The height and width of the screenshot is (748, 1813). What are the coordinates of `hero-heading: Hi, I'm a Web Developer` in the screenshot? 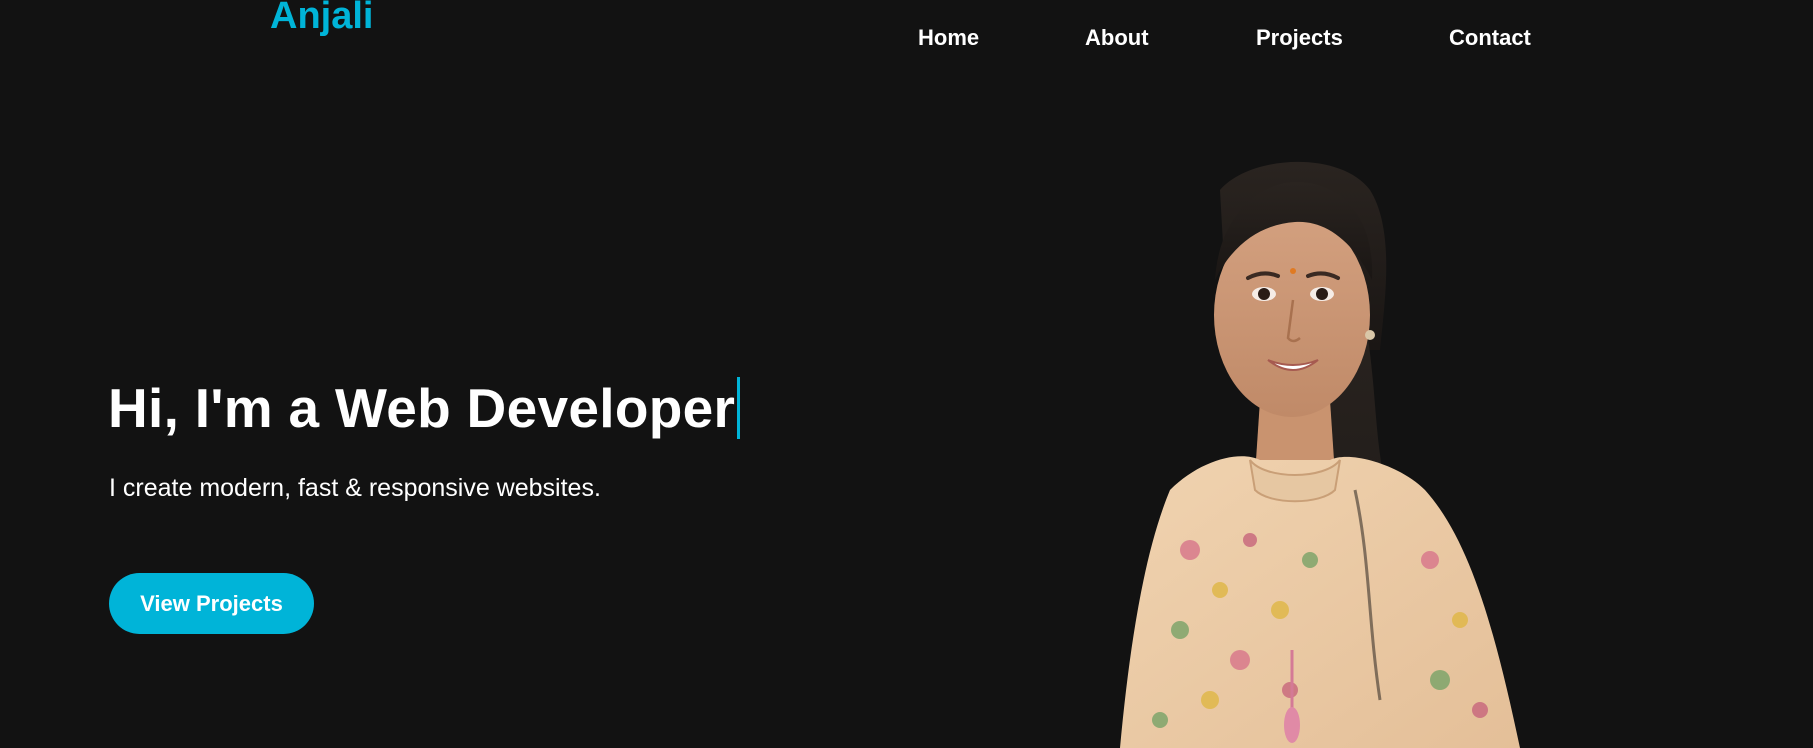 It's located at (424, 408).